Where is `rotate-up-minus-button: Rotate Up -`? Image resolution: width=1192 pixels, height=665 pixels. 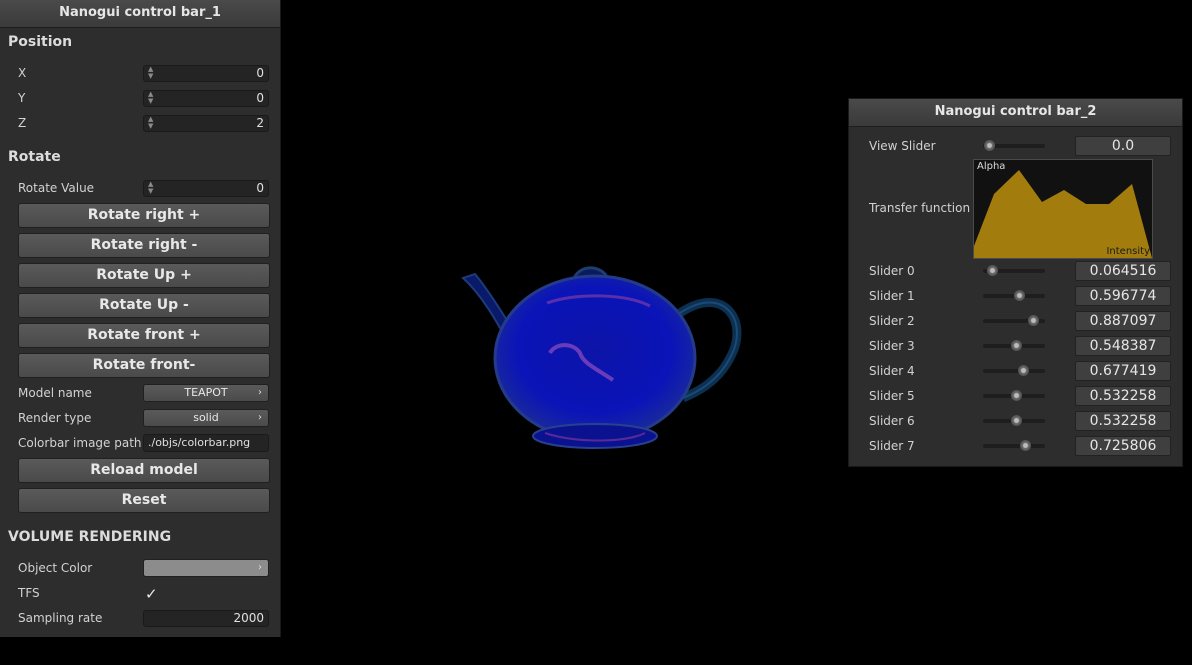 rotate-up-minus-button: Rotate Up - is located at coordinates (144, 305).